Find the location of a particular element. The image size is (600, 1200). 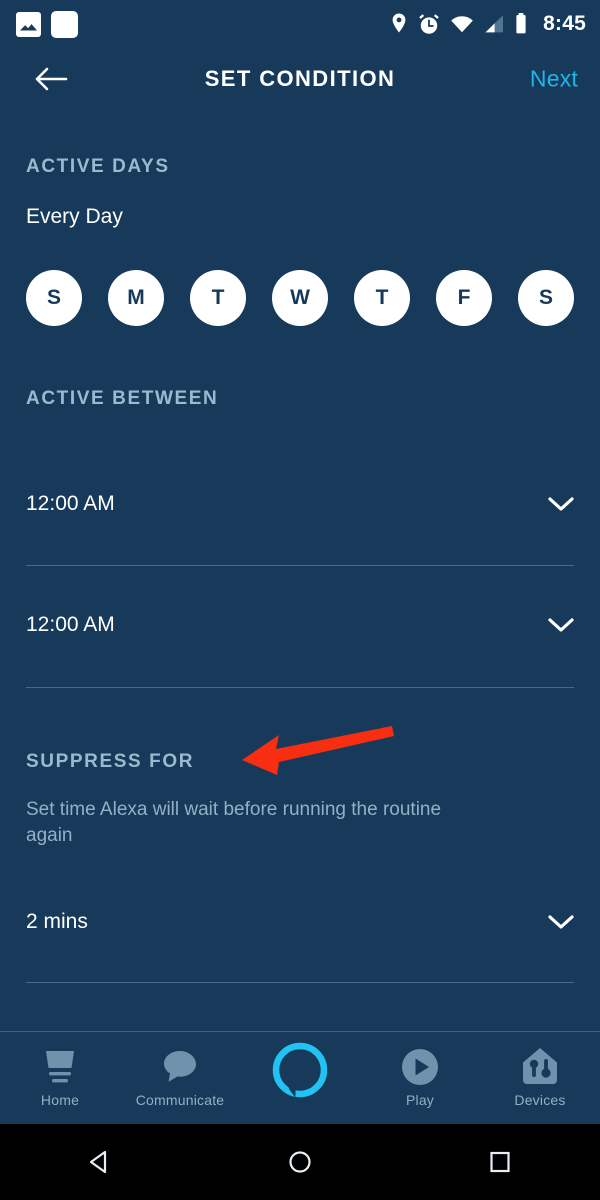

alarm-clock-icon is located at coordinates (429, 24).